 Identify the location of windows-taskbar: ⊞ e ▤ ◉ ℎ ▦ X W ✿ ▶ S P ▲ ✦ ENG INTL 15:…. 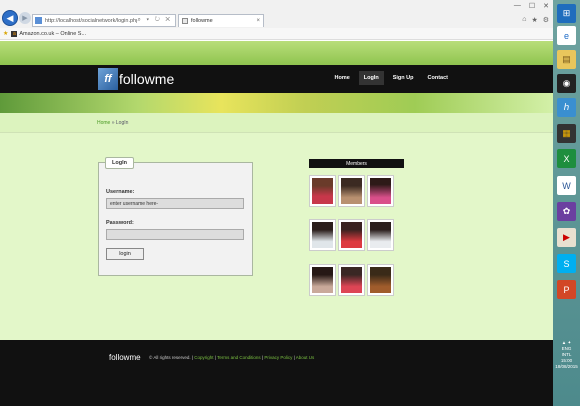
(566, 203).